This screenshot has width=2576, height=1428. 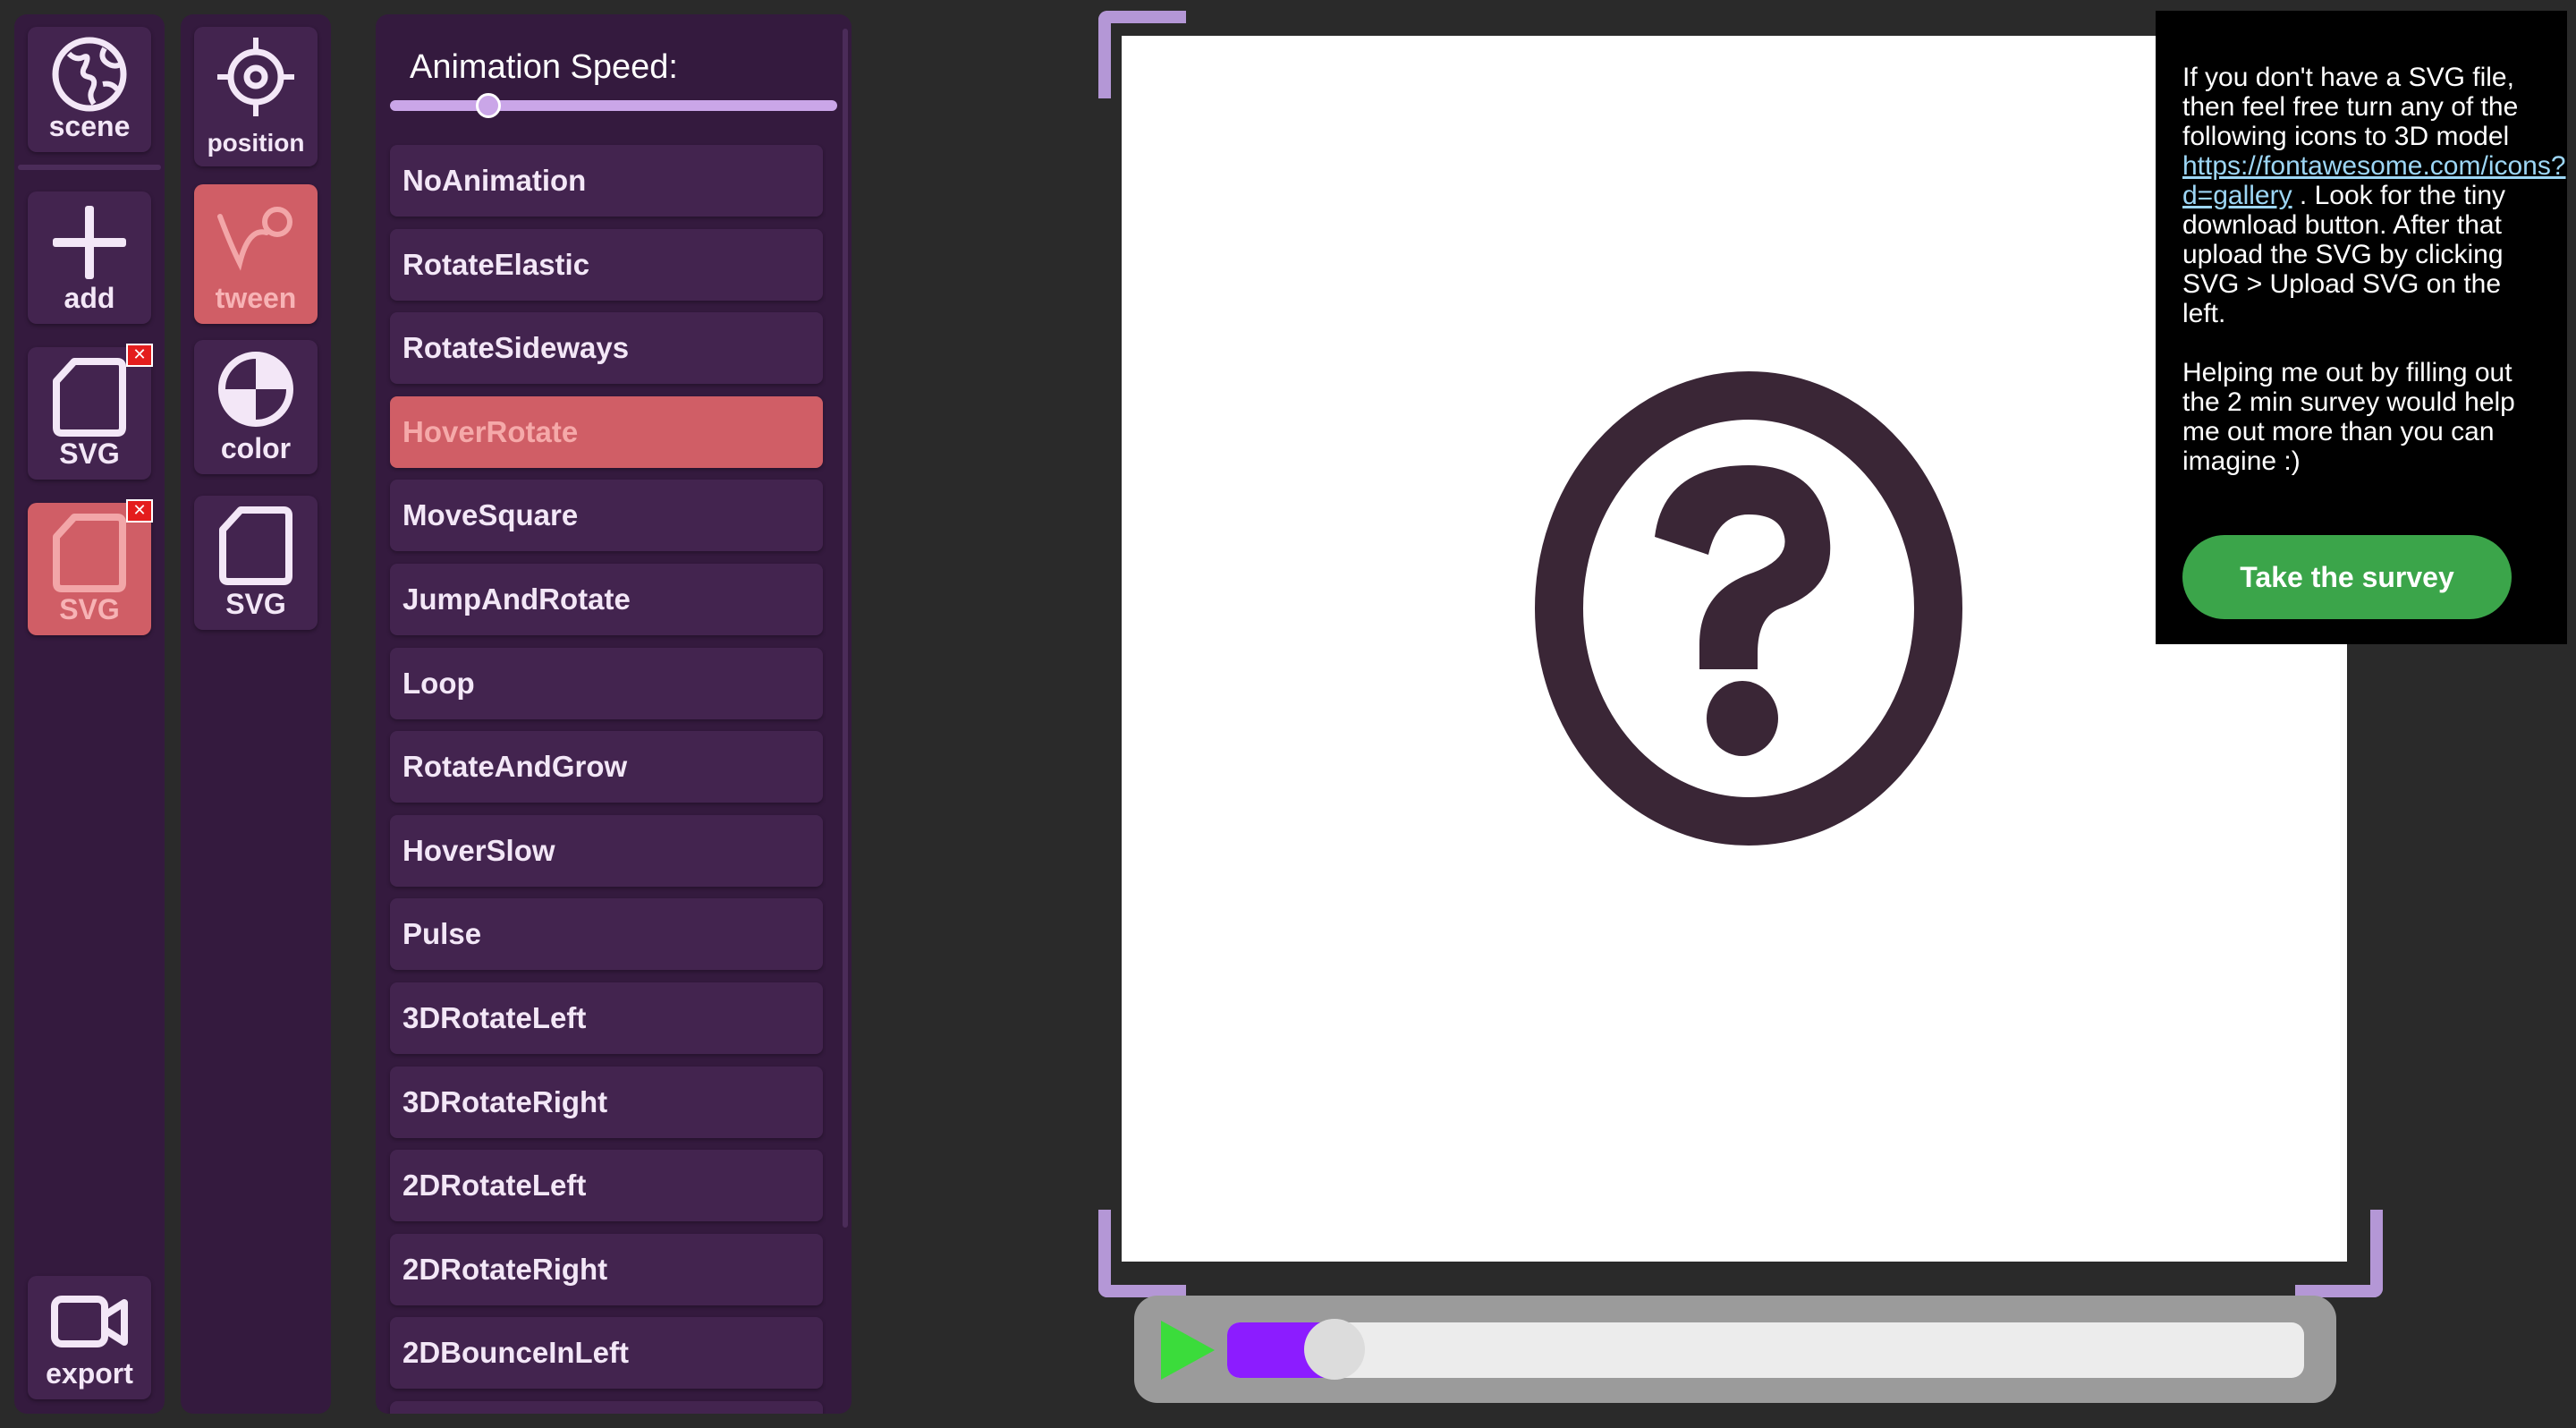 I want to click on animation-speed-thumb, so click(x=488, y=106).